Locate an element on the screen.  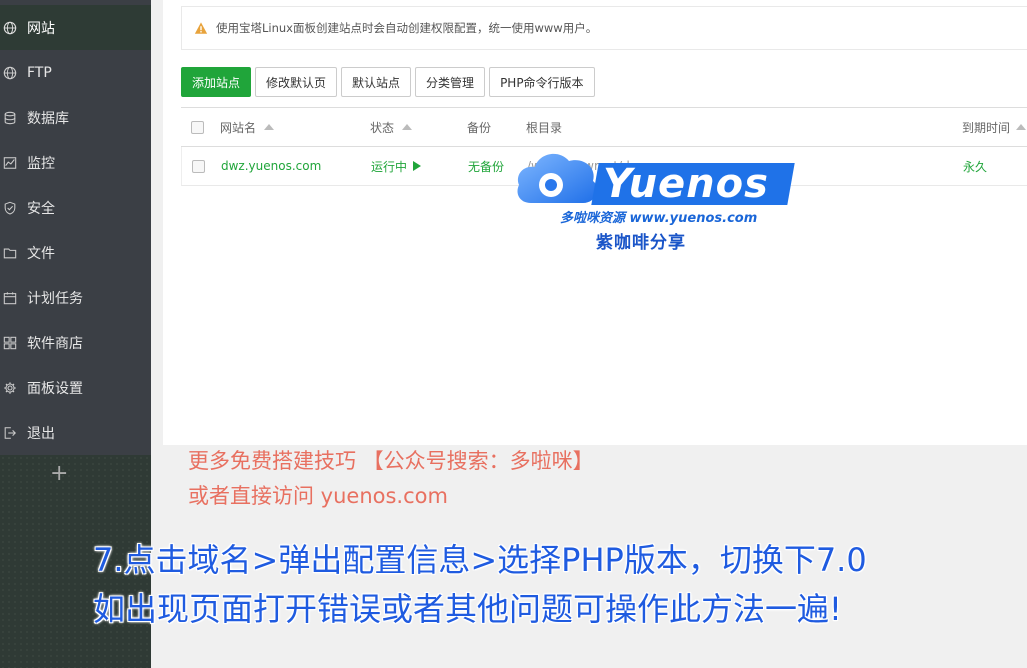
sidebar-item-cron: 计划任务 is located at coordinates (75, 297).